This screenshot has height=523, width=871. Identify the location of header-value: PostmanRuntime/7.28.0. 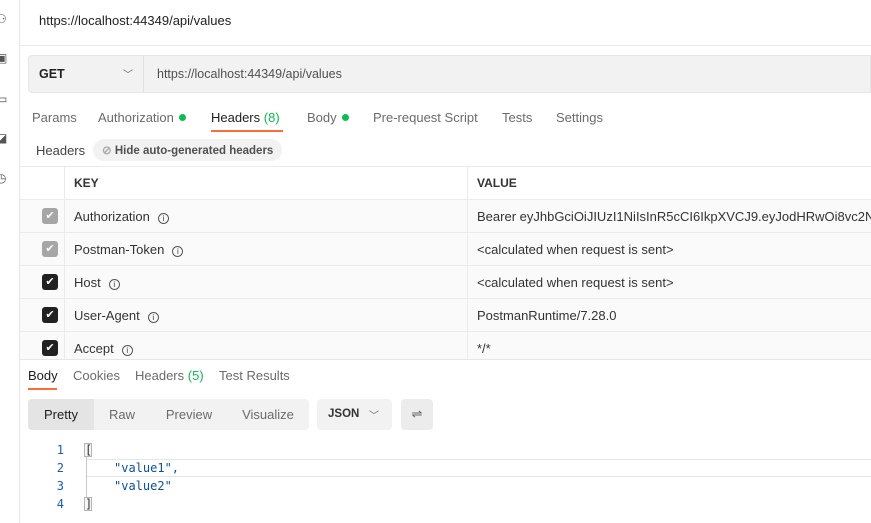
(546, 315).